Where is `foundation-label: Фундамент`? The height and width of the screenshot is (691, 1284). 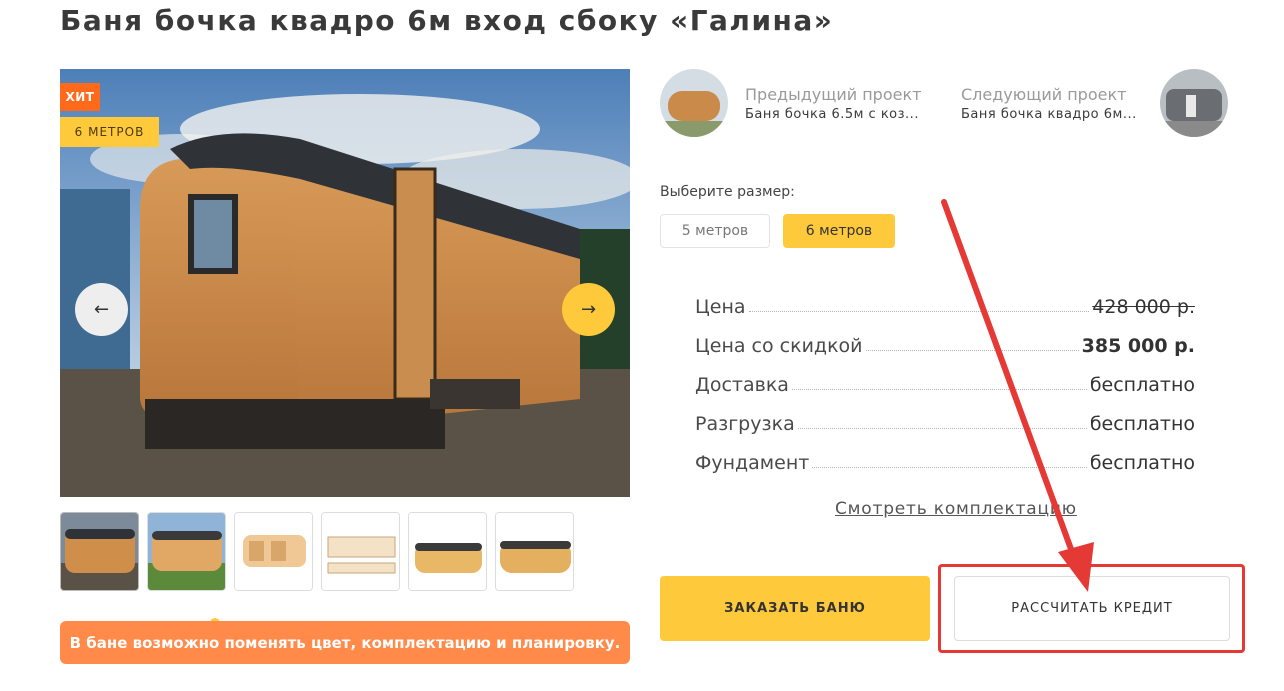
foundation-label: Фундамент is located at coordinates (752, 463).